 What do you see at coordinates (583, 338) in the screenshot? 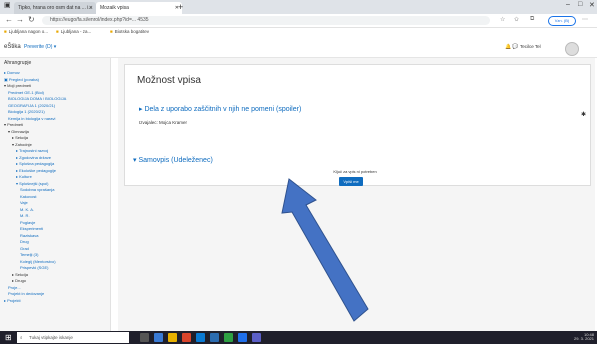
I see `clock-date: 29. 3. 2021` at bounding box center [583, 338].